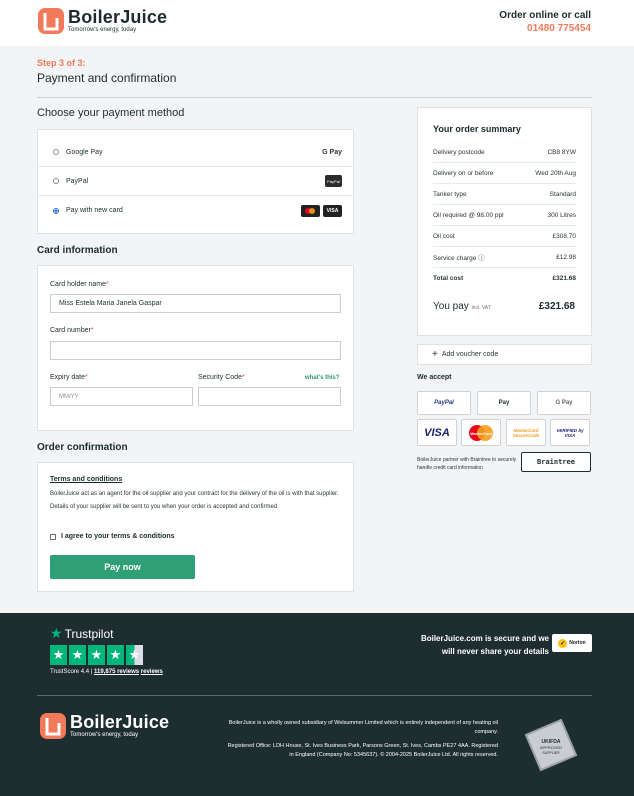 This screenshot has height=796, width=634. What do you see at coordinates (504, 278) in the screenshot?
I see `summary-total: Total cost £321.68` at bounding box center [504, 278].